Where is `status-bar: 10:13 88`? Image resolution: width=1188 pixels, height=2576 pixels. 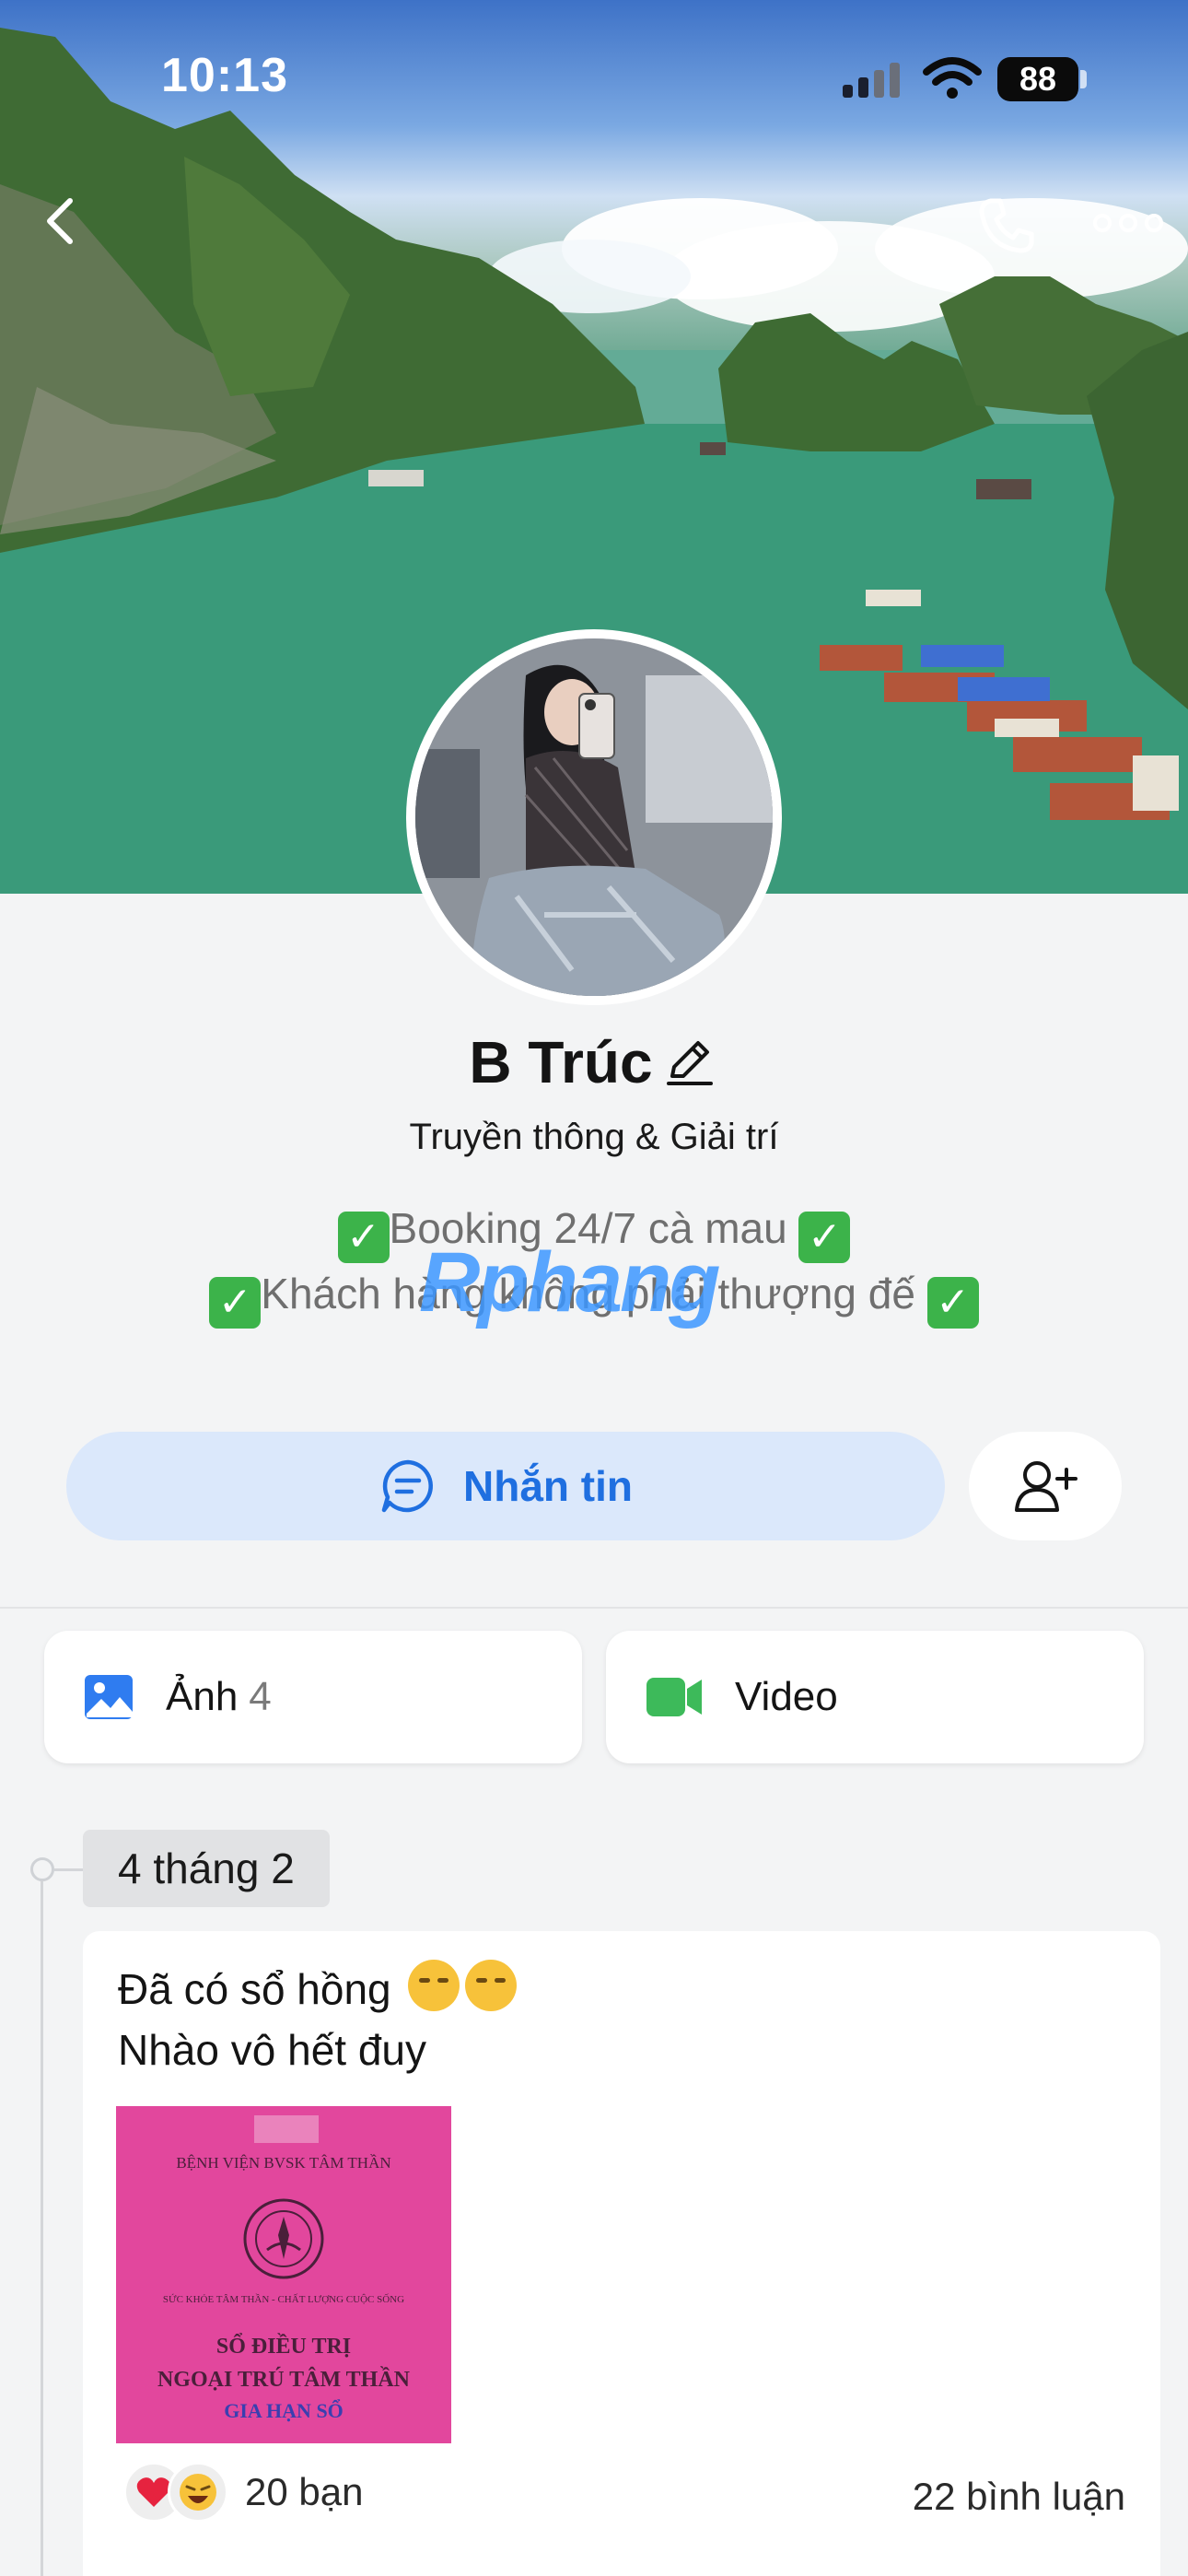
status-bar: 10:13 88 is located at coordinates (594, 73).